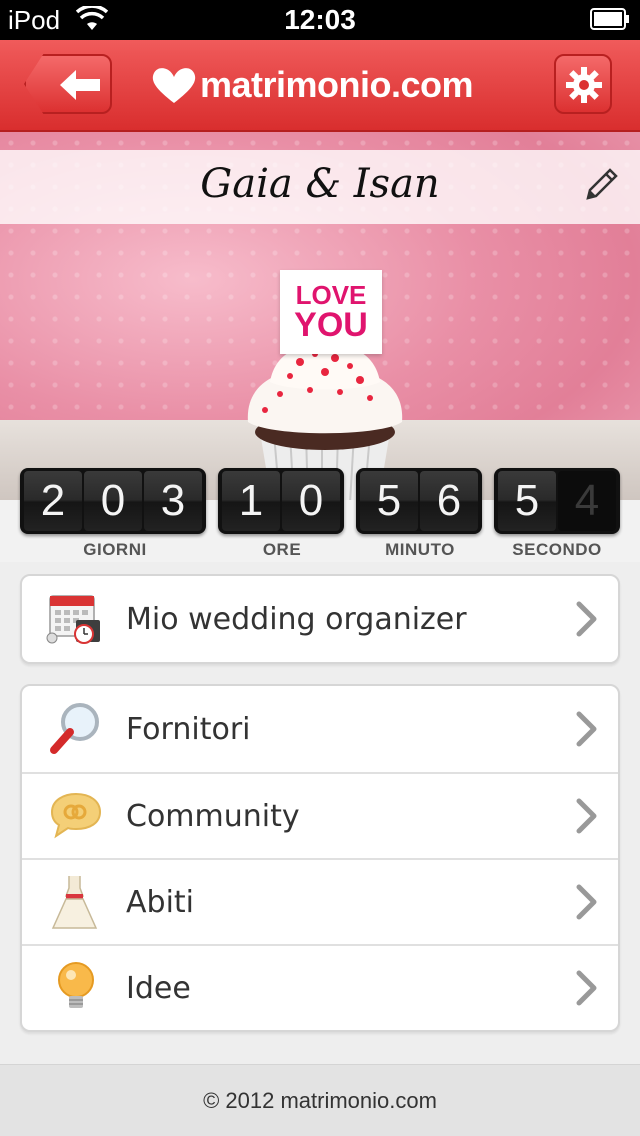 This screenshot has height=1136, width=640. I want to click on menu-item-label: Community, so click(213, 816).